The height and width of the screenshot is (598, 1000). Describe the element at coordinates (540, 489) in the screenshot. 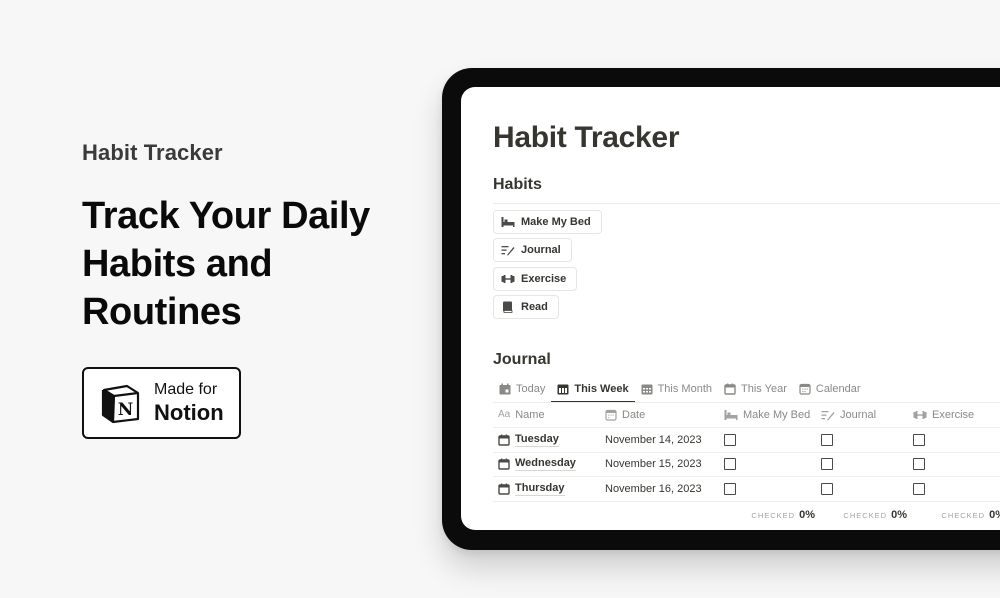

I see `entry-name-link: Thursday` at that location.